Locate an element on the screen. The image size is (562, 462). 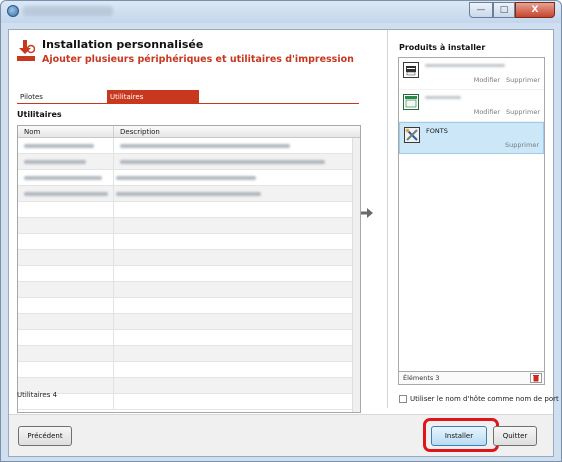
quit-button: Quitter is located at coordinates (515, 436).